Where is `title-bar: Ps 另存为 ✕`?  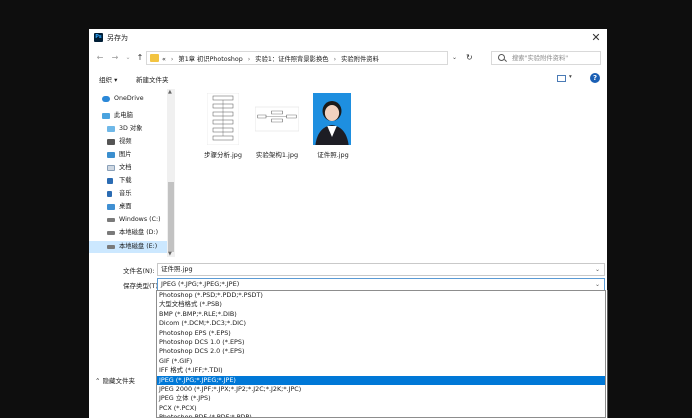 title-bar: Ps 另存为 ✕ is located at coordinates (348, 38).